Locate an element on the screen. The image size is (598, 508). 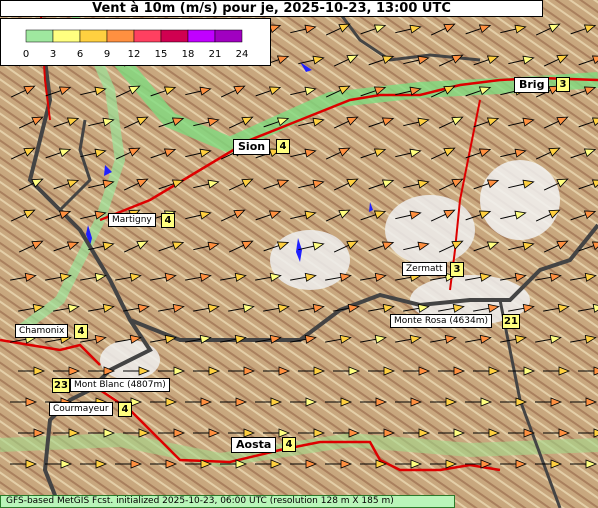
place-label-brig: Brig is located at coordinates (532, 85).